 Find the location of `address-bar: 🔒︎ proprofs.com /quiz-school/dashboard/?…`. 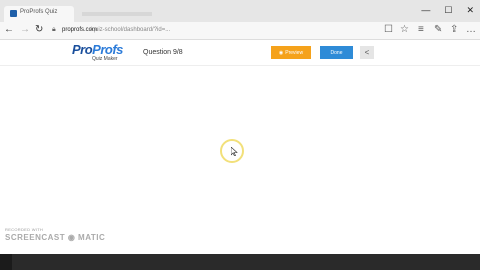

address-bar: 🔒︎ proprofs.com /quiz-school/dashboard/?… is located at coordinates (222, 31).